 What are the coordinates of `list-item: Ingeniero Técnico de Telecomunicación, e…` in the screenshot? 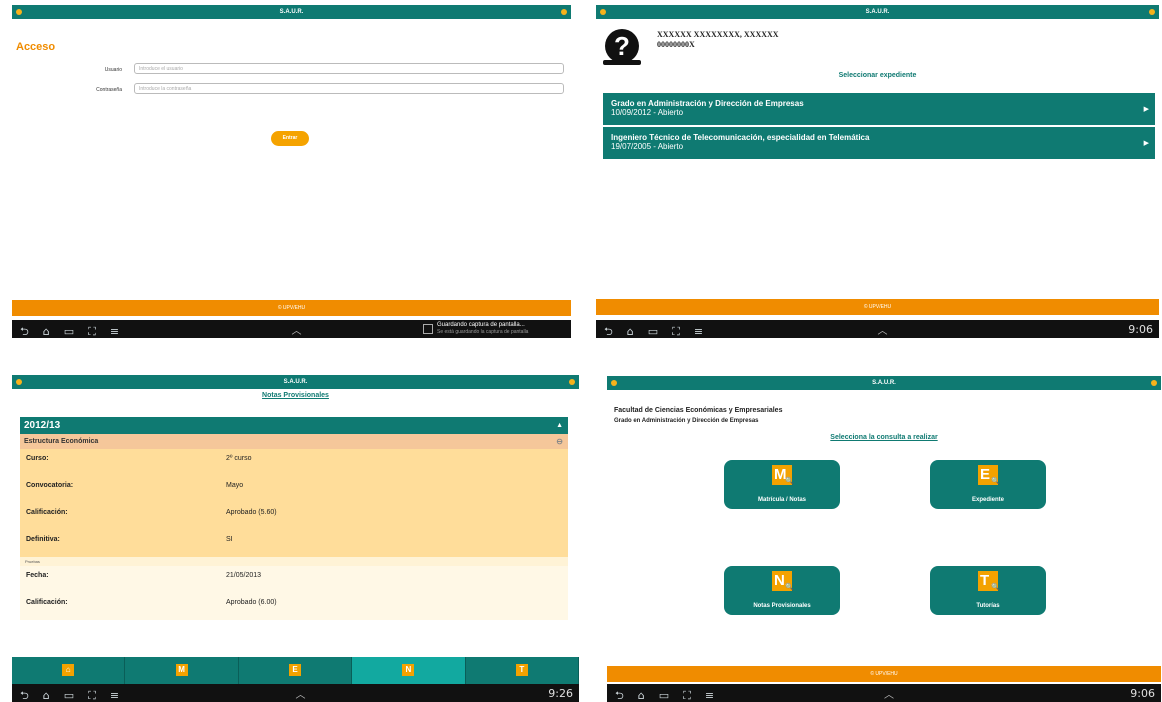 It's located at (879, 144).